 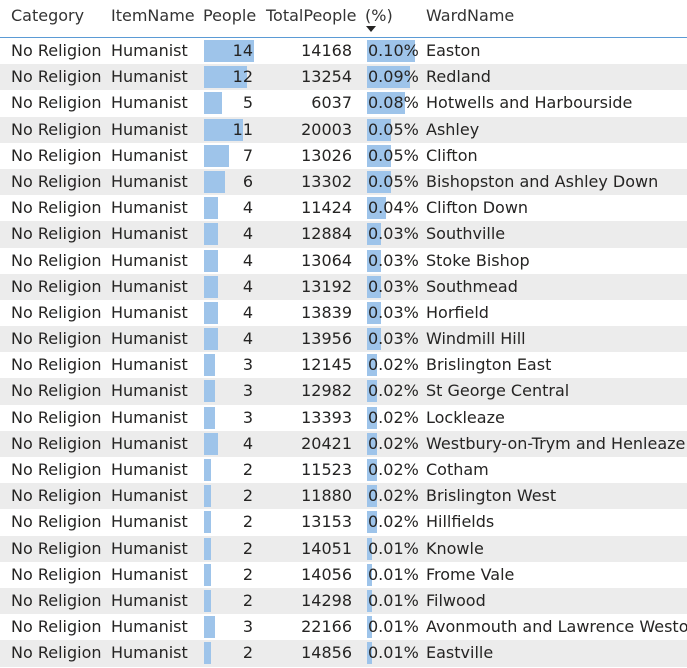 I want to click on column-header-item-name: ItemName, so click(x=153, y=15).